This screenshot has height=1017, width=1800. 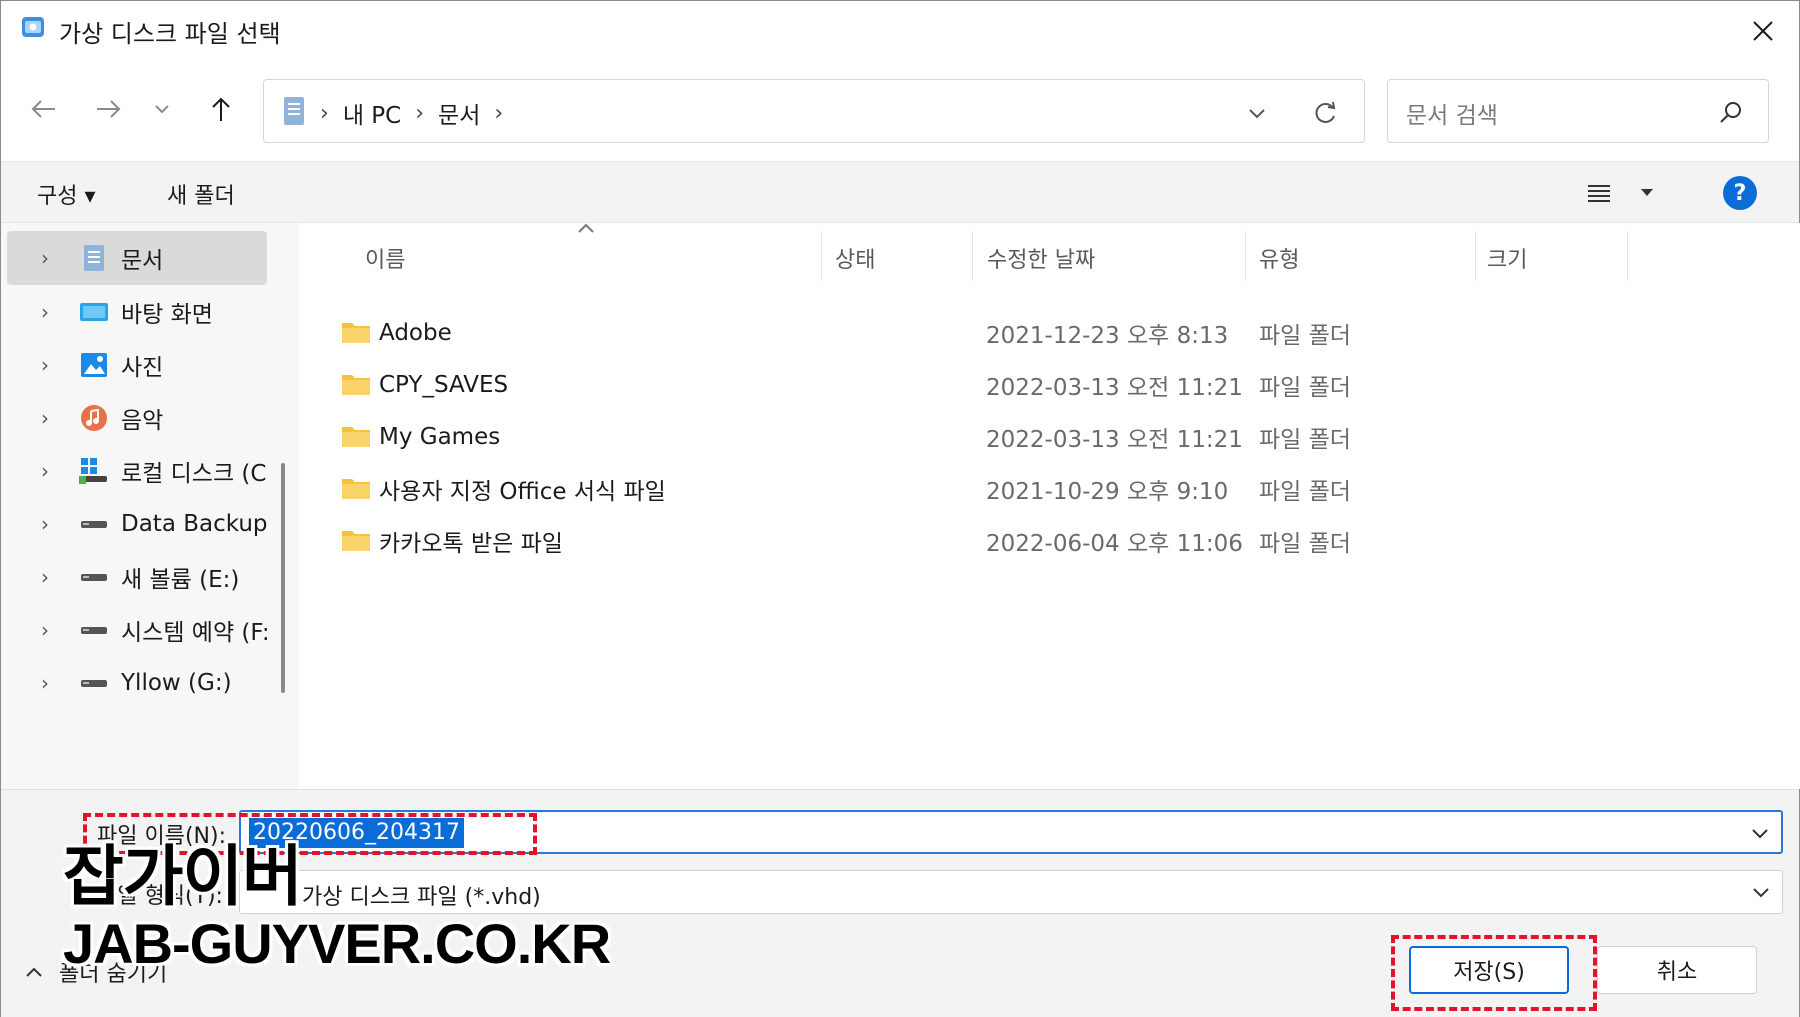 What do you see at coordinates (1107, 336) in the screenshot?
I see `file-date: 2021-12-23 오후 8:13` at bounding box center [1107, 336].